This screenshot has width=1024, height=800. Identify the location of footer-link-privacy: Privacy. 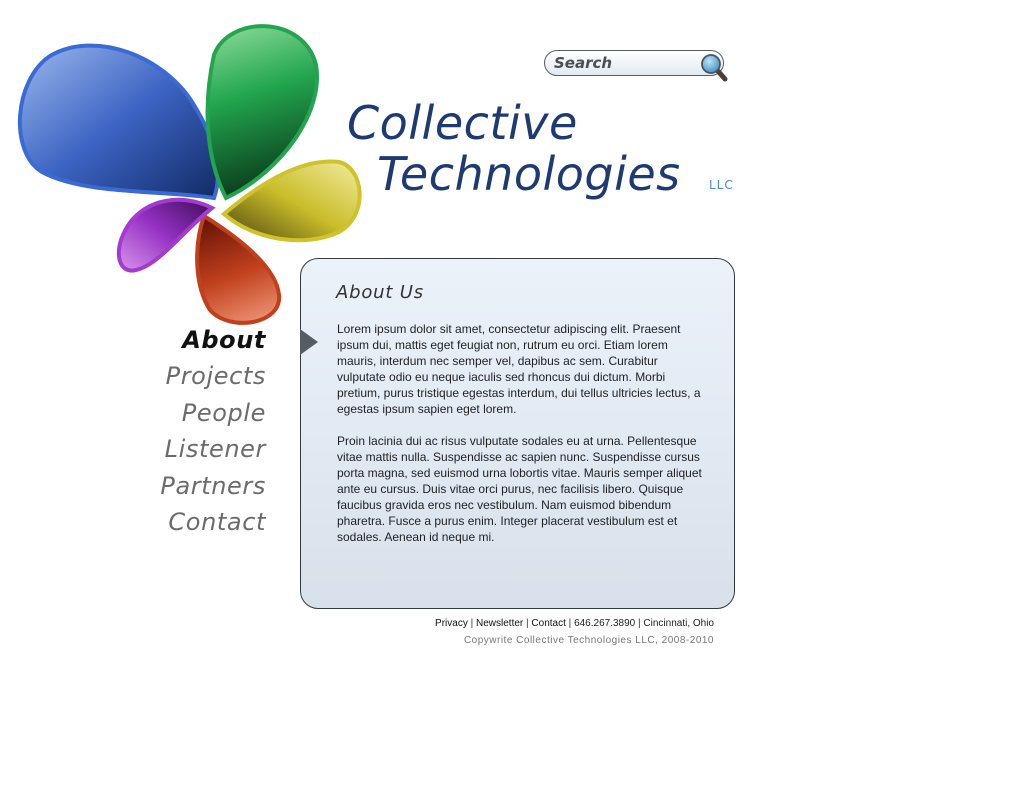
(451, 623).